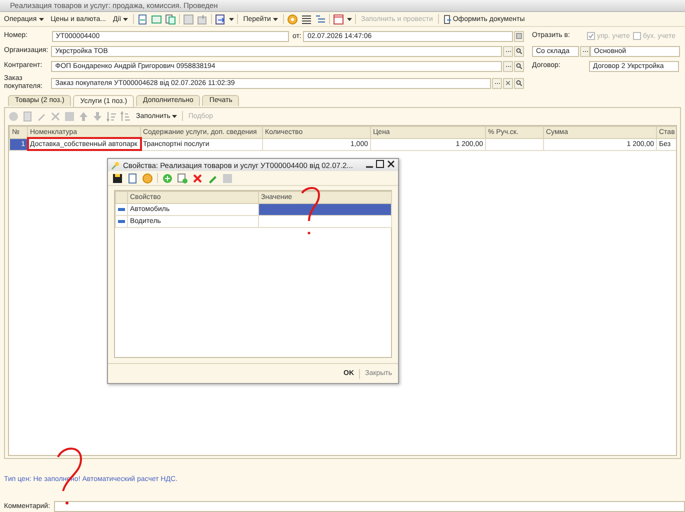  Describe the element at coordinates (115, 165) in the screenshot. I see `properties-icon` at that location.